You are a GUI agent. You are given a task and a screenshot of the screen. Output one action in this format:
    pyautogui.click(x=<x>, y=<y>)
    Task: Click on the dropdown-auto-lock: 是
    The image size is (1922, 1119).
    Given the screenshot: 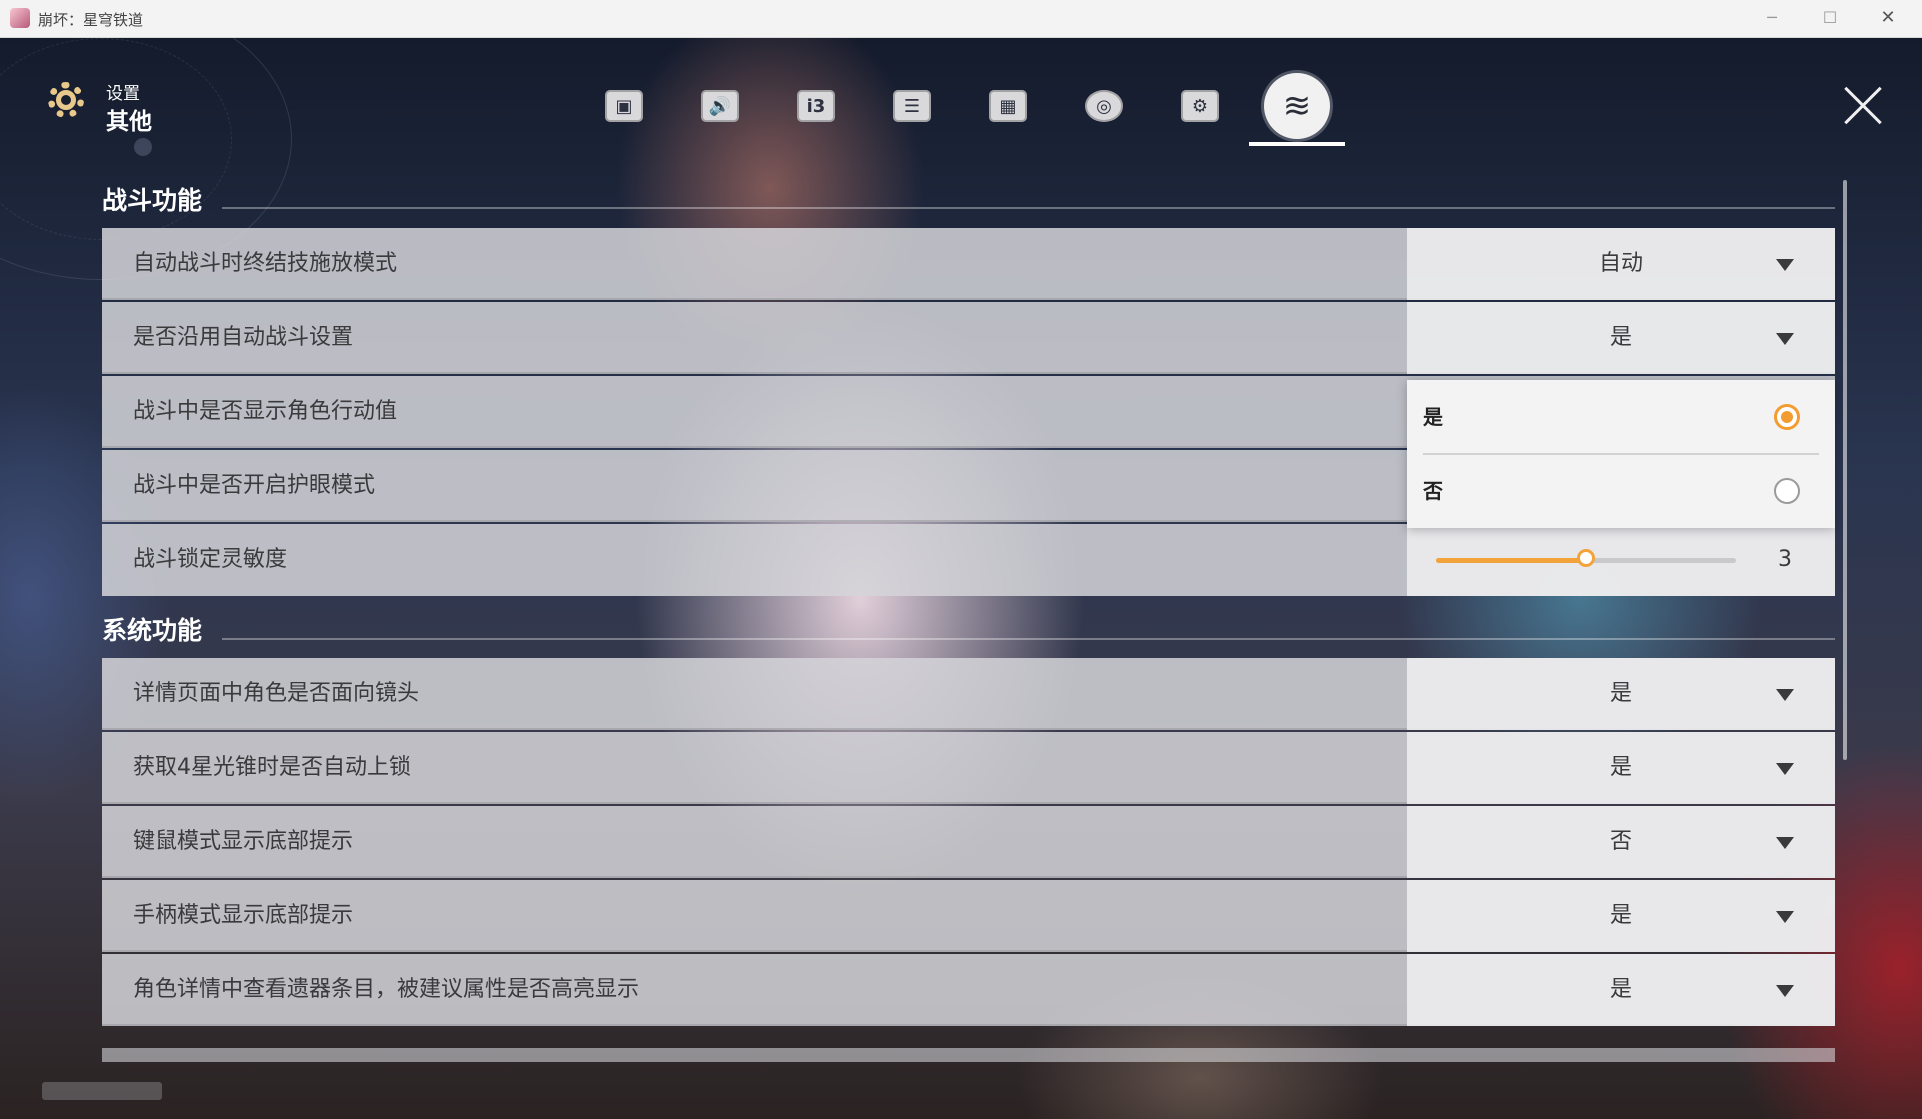 What is the action you would take?
    pyautogui.click(x=1621, y=768)
    